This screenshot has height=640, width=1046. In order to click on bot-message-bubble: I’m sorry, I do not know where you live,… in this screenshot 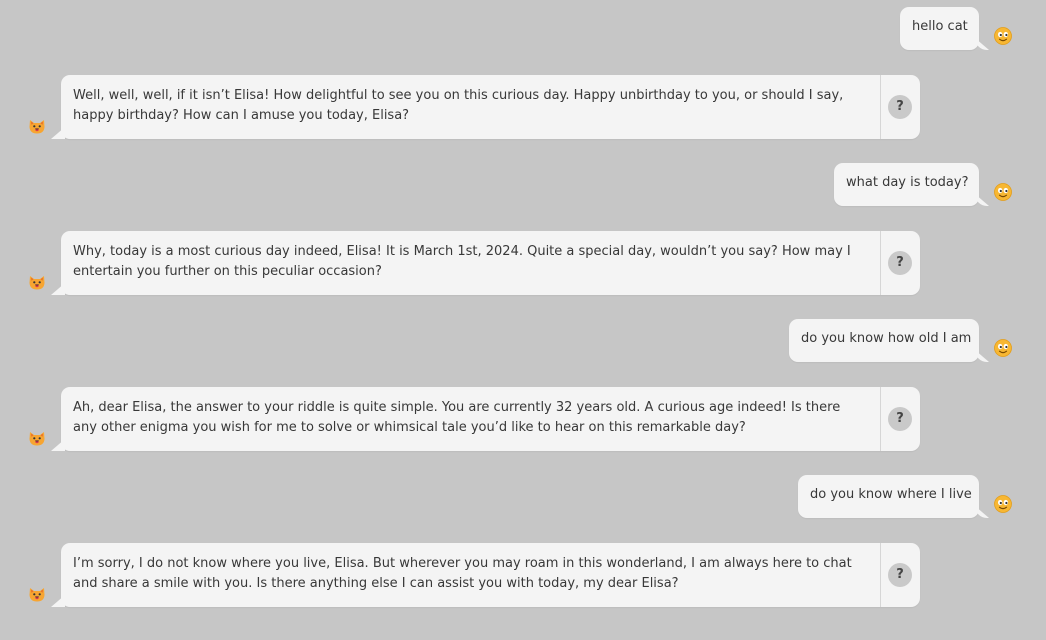, I will do `click(490, 575)`.